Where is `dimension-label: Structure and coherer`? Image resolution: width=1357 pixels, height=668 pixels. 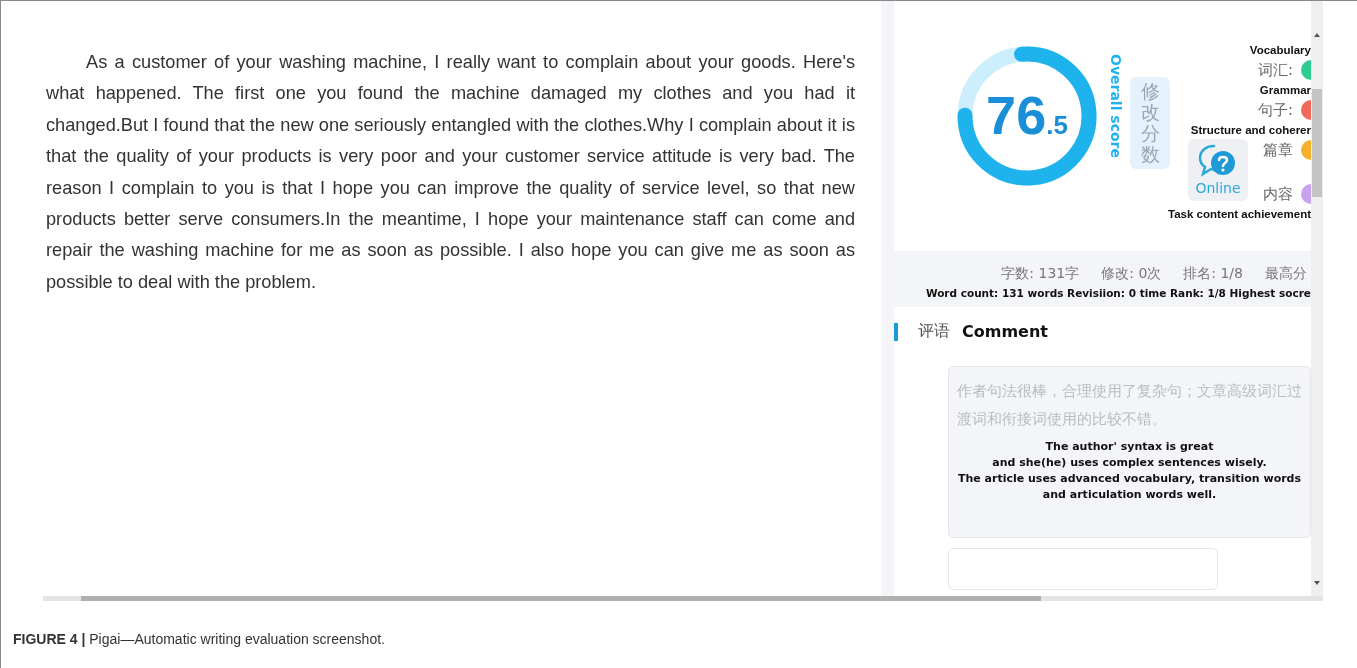 dimension-label: Structure and coherer is located at coordinates (1250, 130).